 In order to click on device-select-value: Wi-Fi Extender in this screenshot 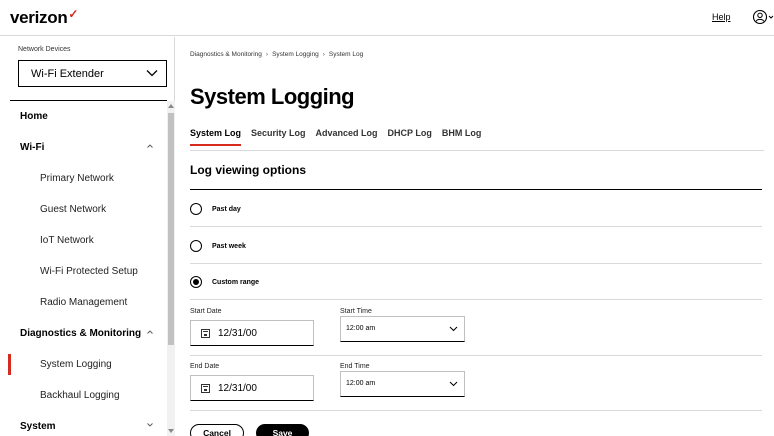, I will do `click(67, 74)`.